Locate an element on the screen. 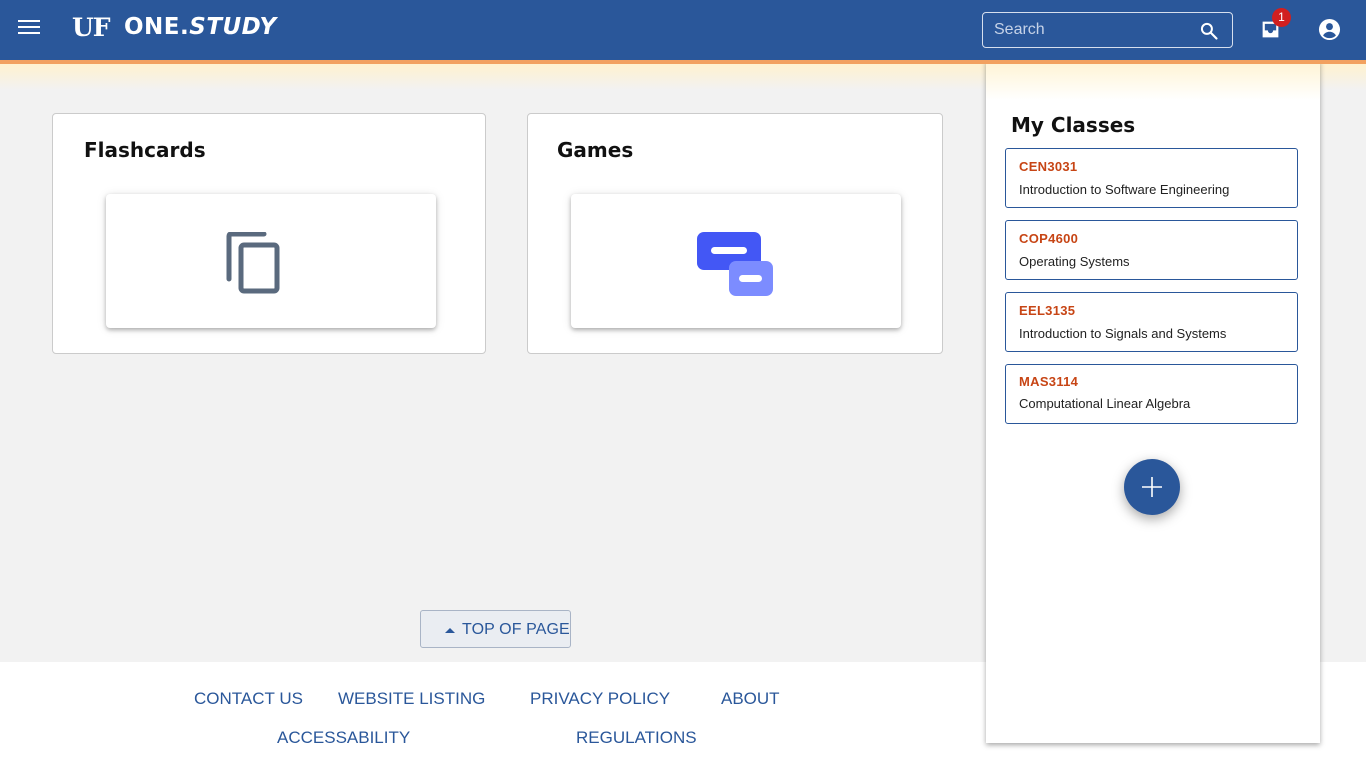 This screenshot has width=1366, height=768. add-class-button is located at coordinates (1152, 487).